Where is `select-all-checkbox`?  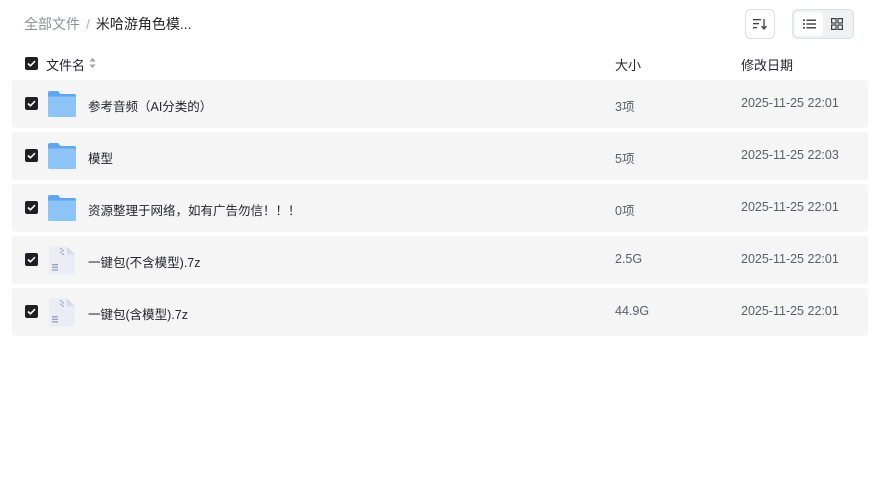
select-all-checkbox is located at coordinates (31, 63).